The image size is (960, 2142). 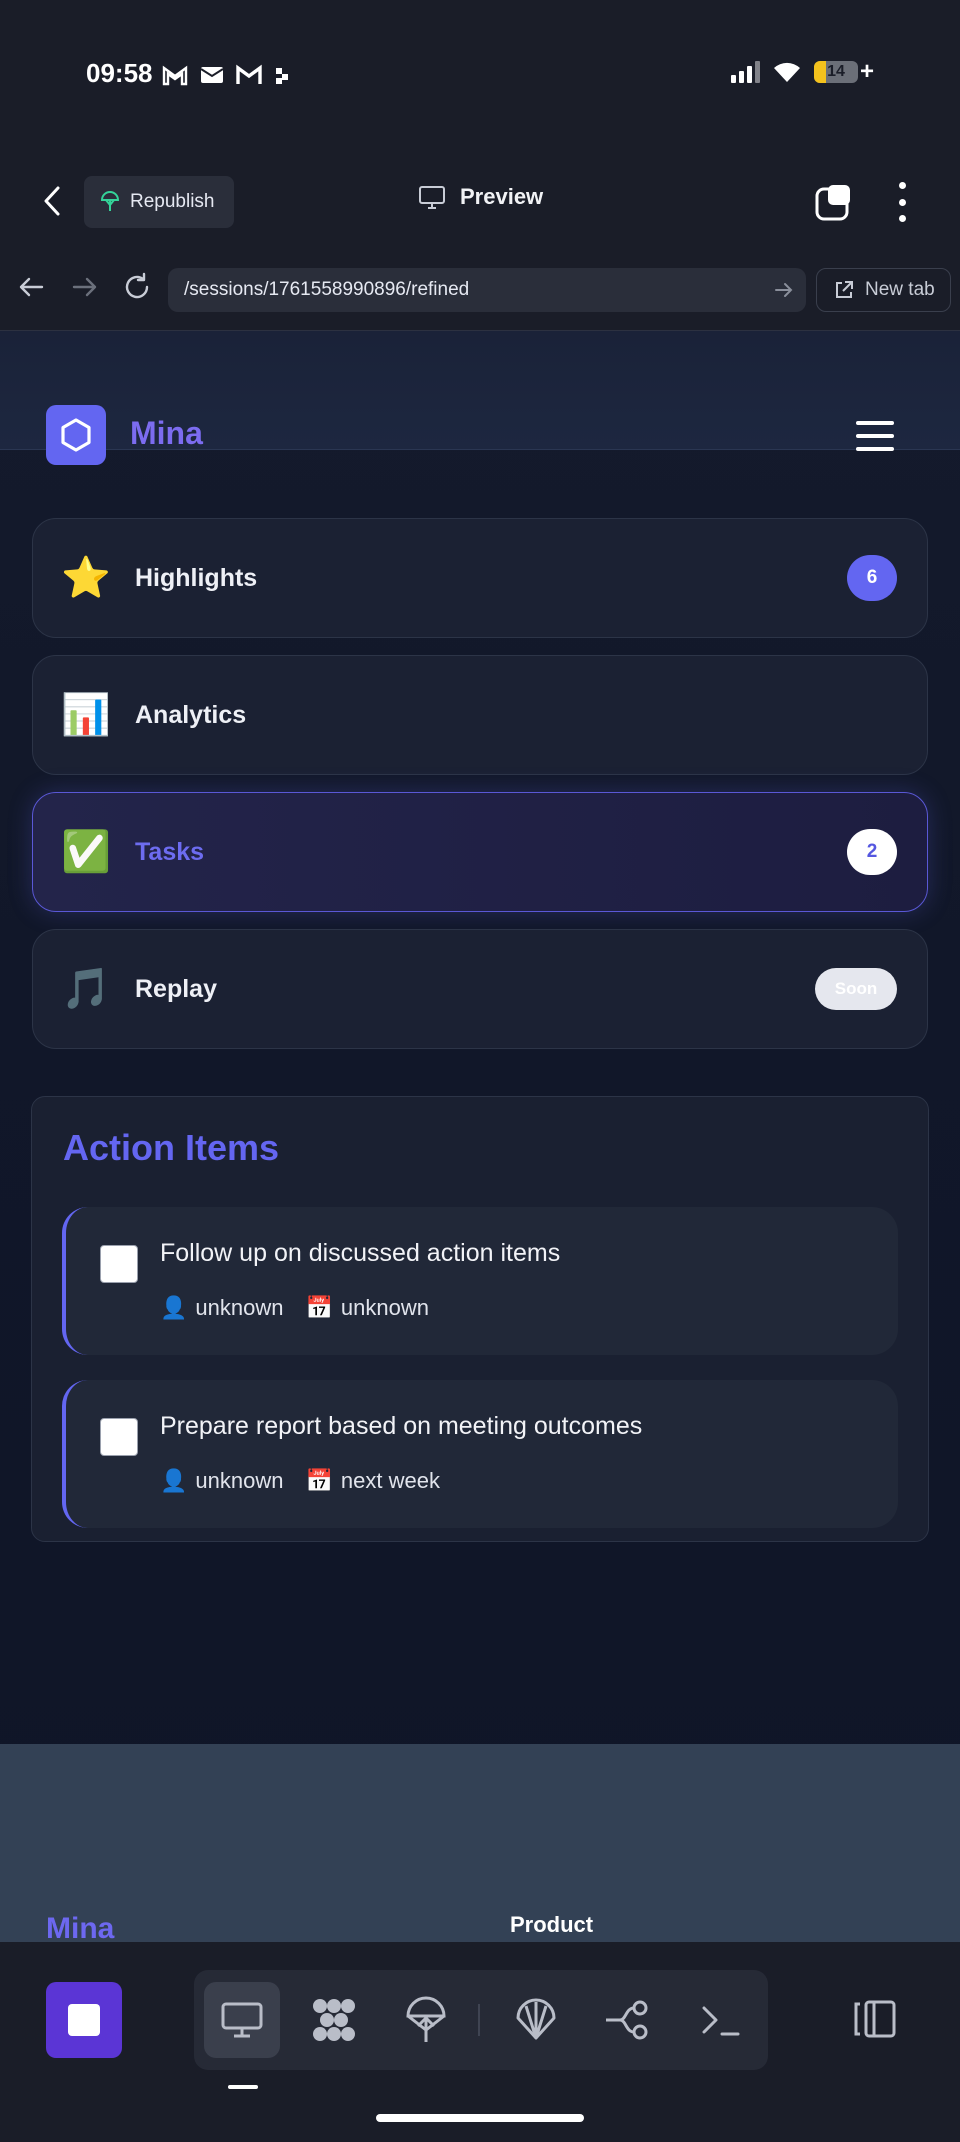 What do you see at coordinates (480, 2118) in the screenshot?
I see `home-indicator` at bounding box center [480, 2118].